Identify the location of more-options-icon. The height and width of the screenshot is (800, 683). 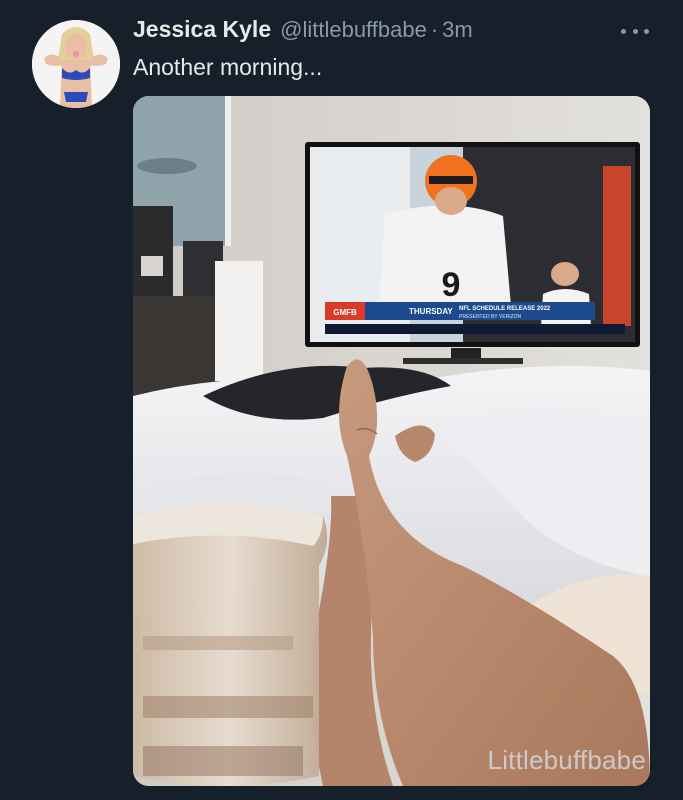
(635, 31).